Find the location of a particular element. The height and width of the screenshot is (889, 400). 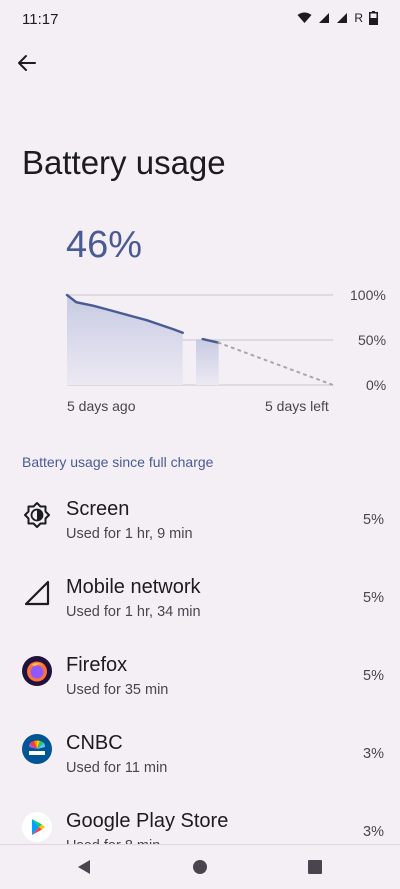

battery-percentage: 46% is located at coordinates (104, 245).